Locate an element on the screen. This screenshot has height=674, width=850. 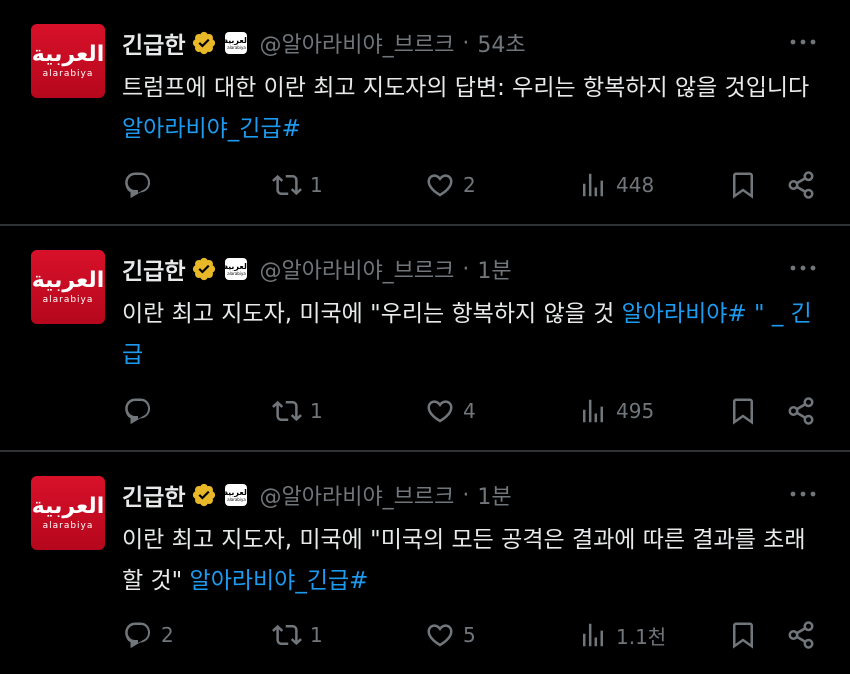
action-bar: 1 2 448 is located at coordinates (425, 185).